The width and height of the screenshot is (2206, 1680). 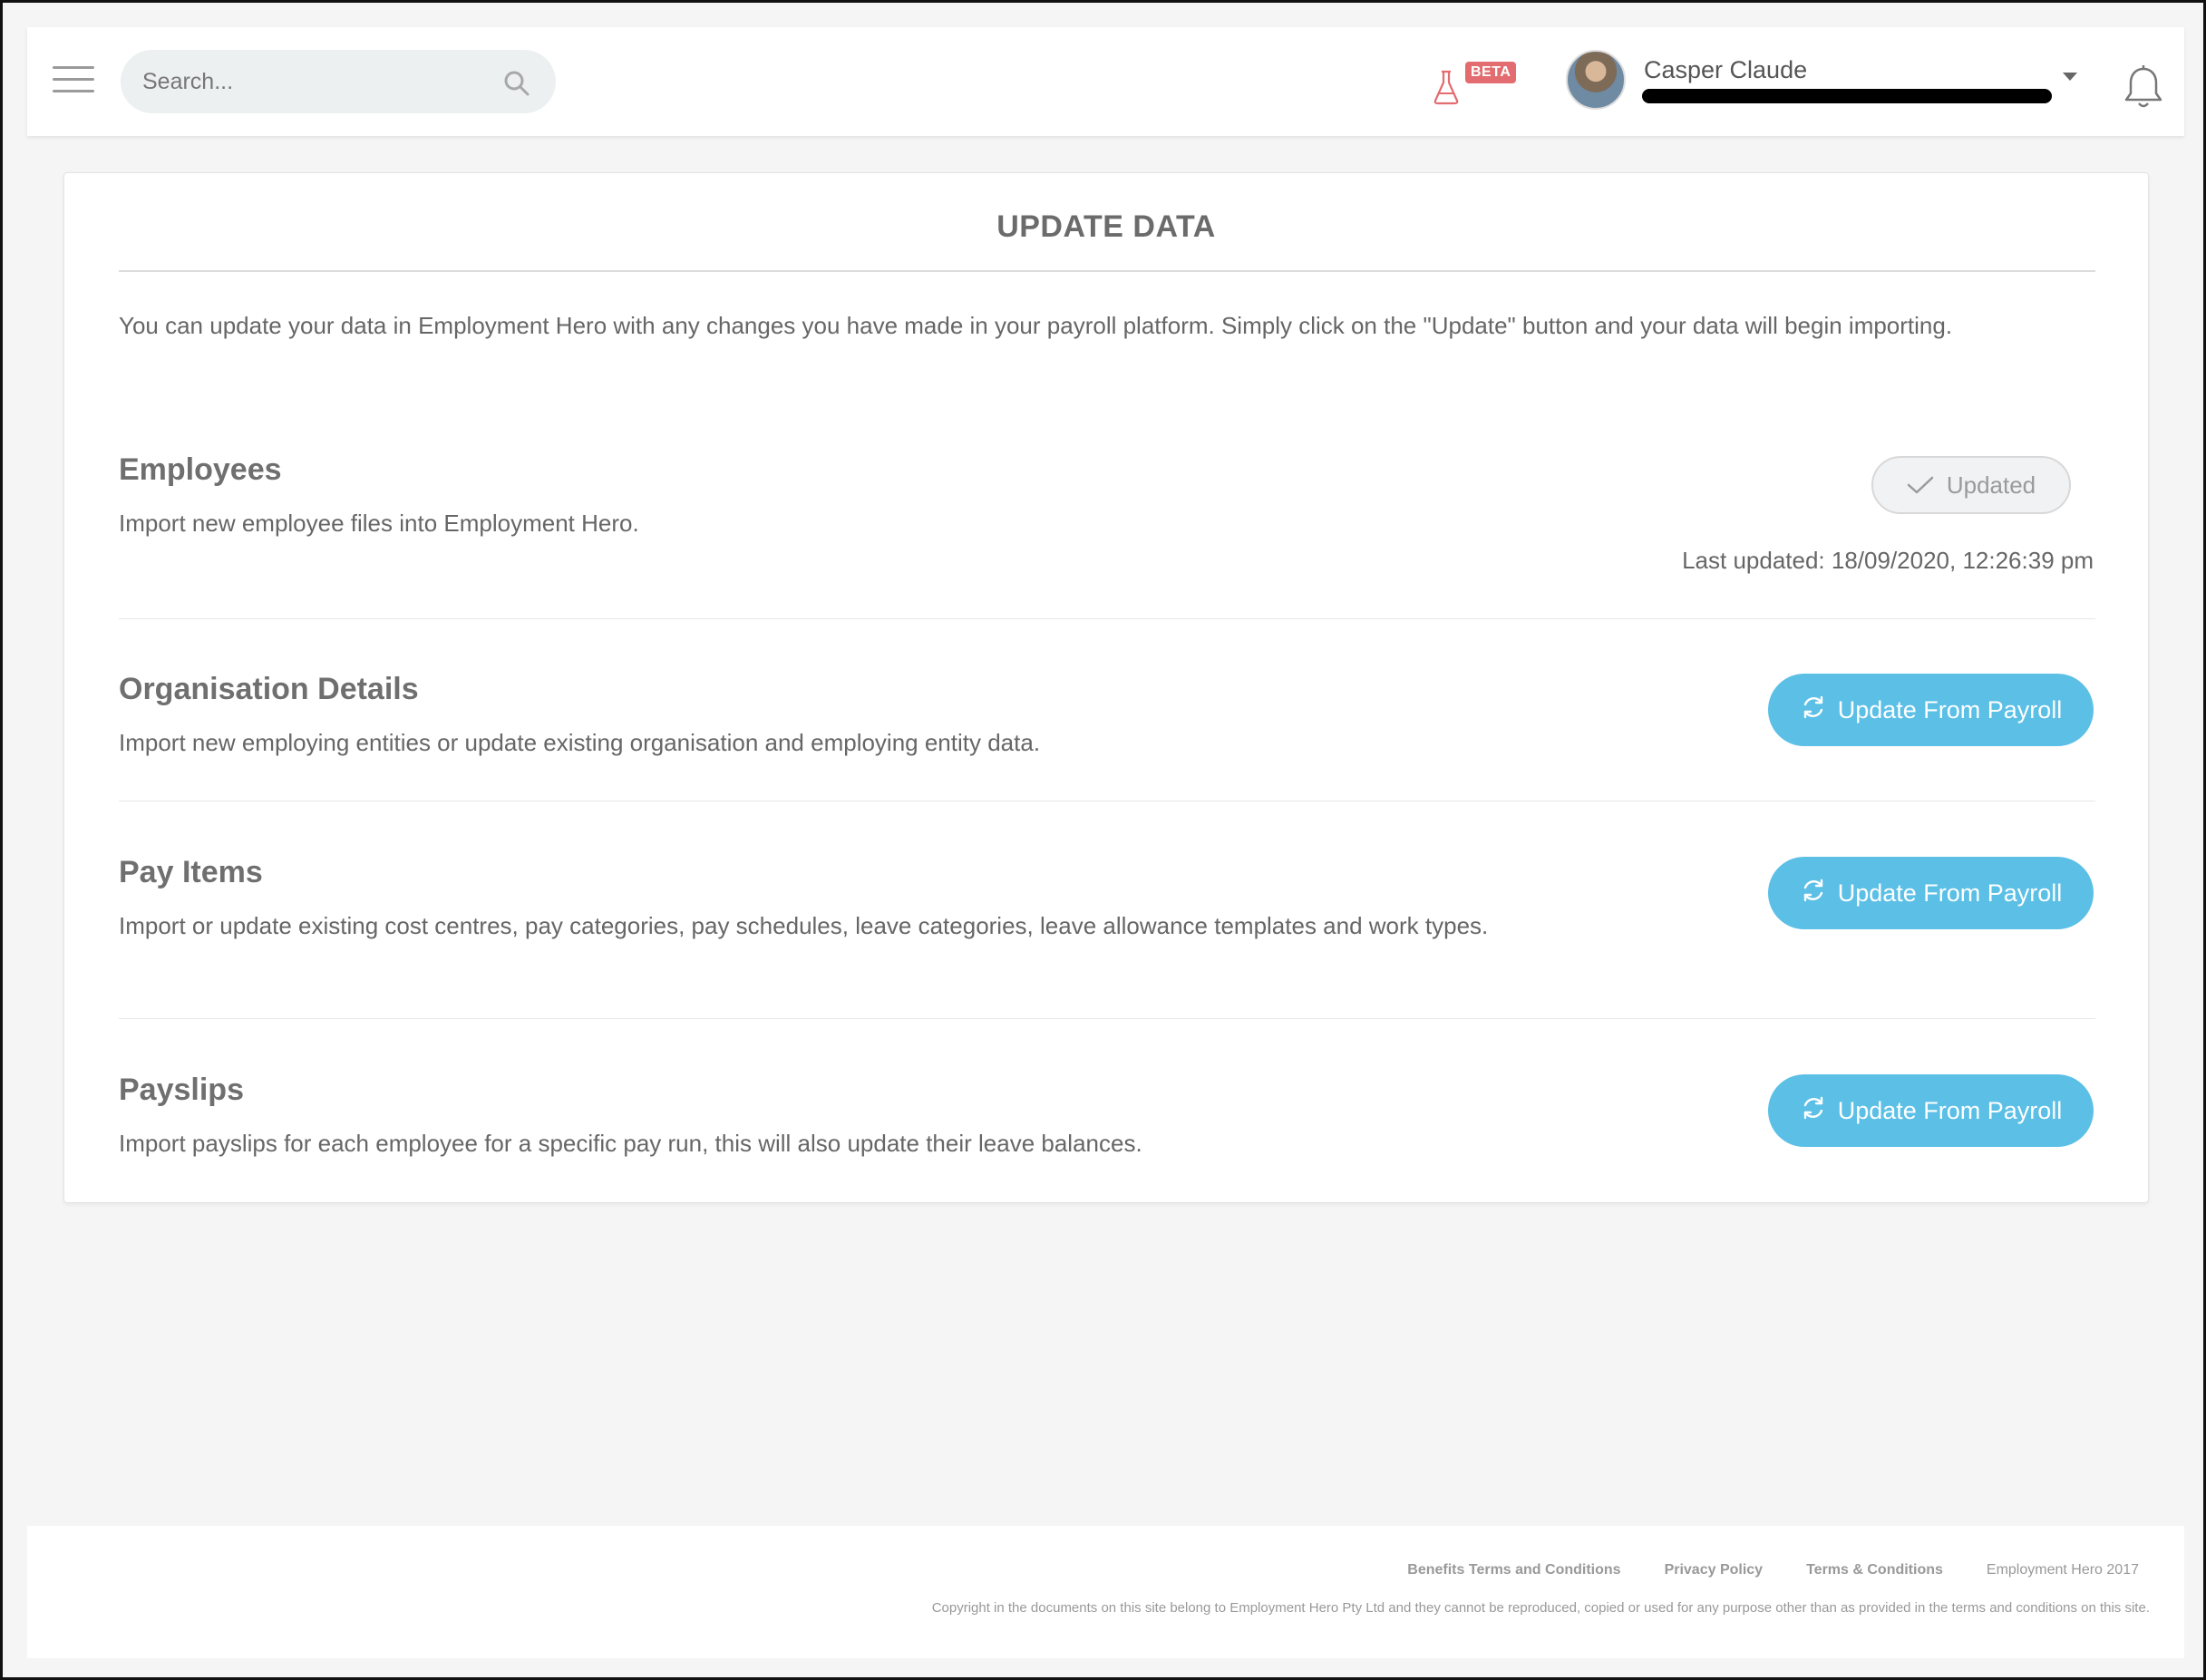 I want to click on check-icon, so click(x=1921, y=485).